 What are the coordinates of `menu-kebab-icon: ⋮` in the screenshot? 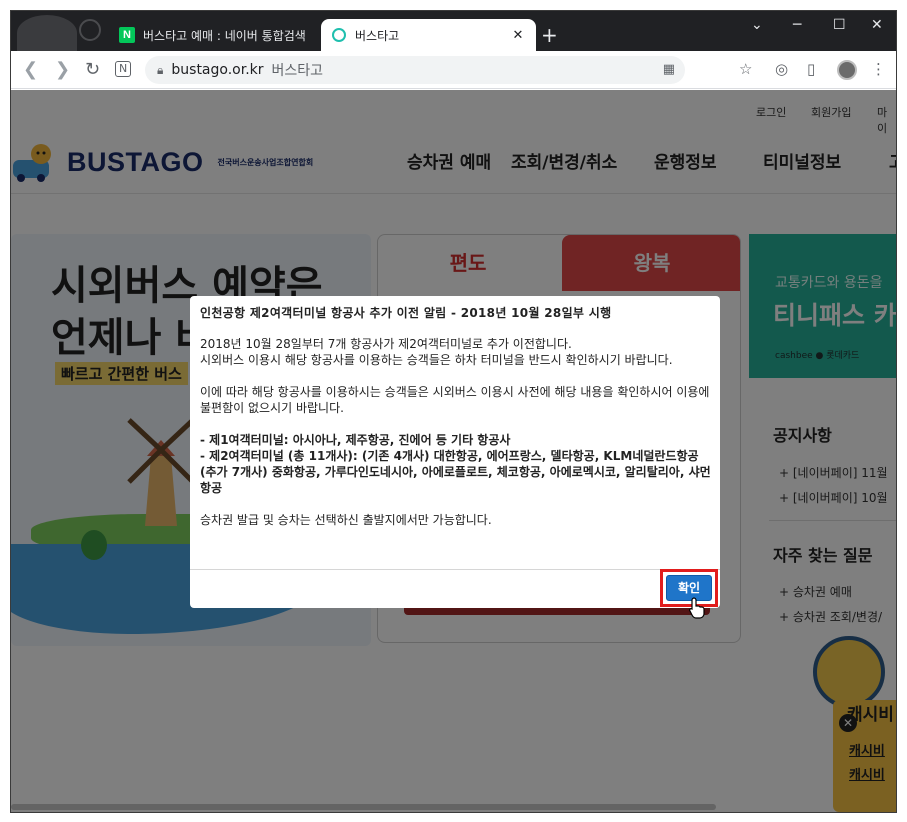 It's located at (878, 69).